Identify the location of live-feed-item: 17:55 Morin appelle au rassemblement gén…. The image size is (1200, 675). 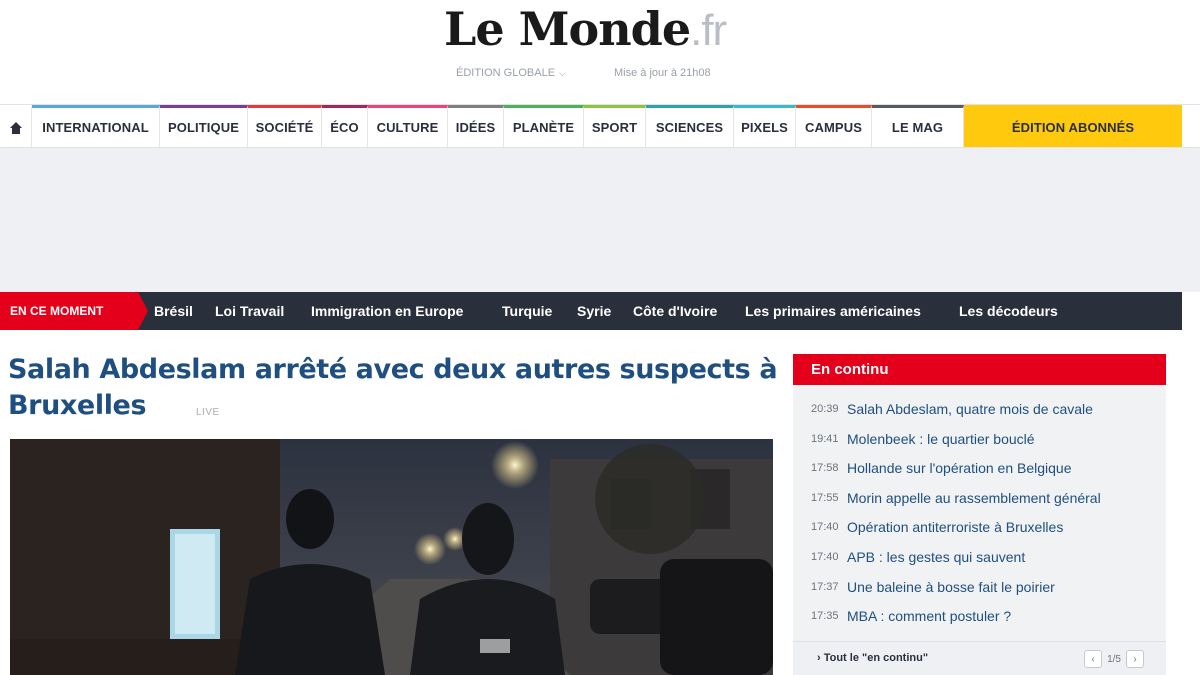
(979, 498).